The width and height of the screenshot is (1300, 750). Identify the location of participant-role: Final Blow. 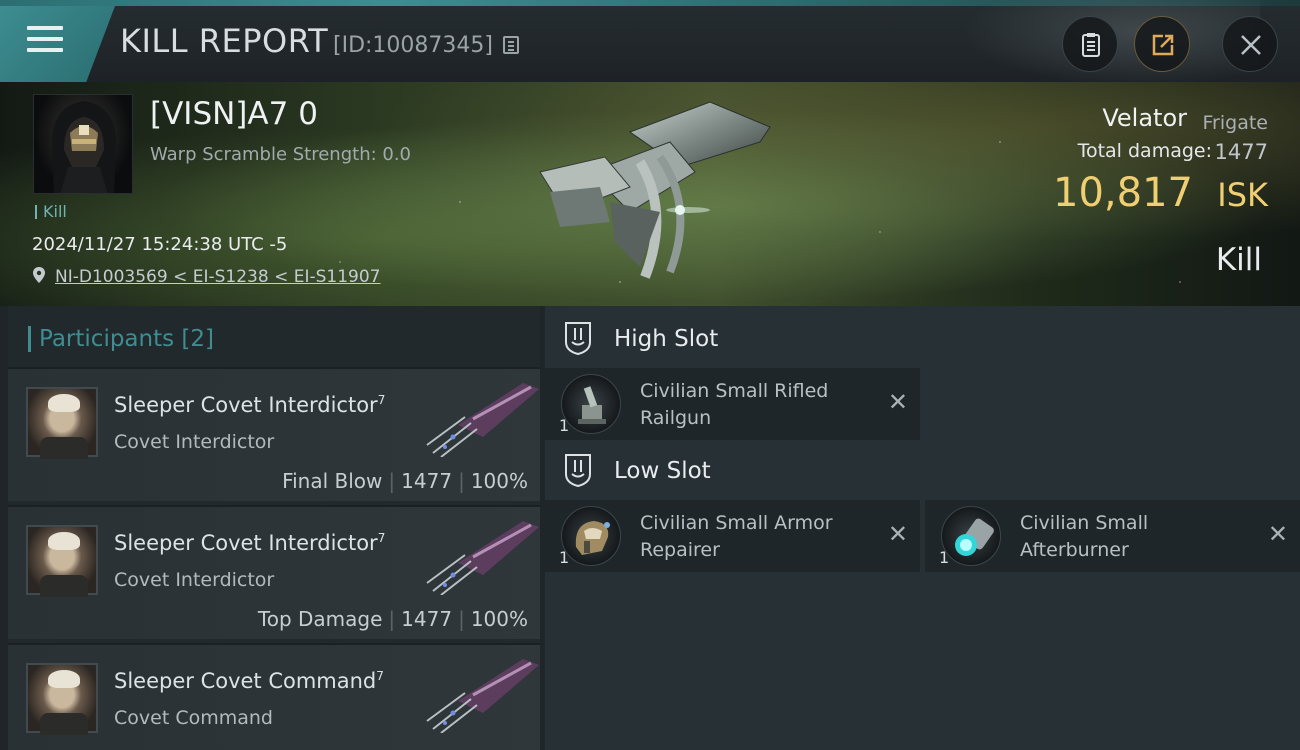
(332, 481).